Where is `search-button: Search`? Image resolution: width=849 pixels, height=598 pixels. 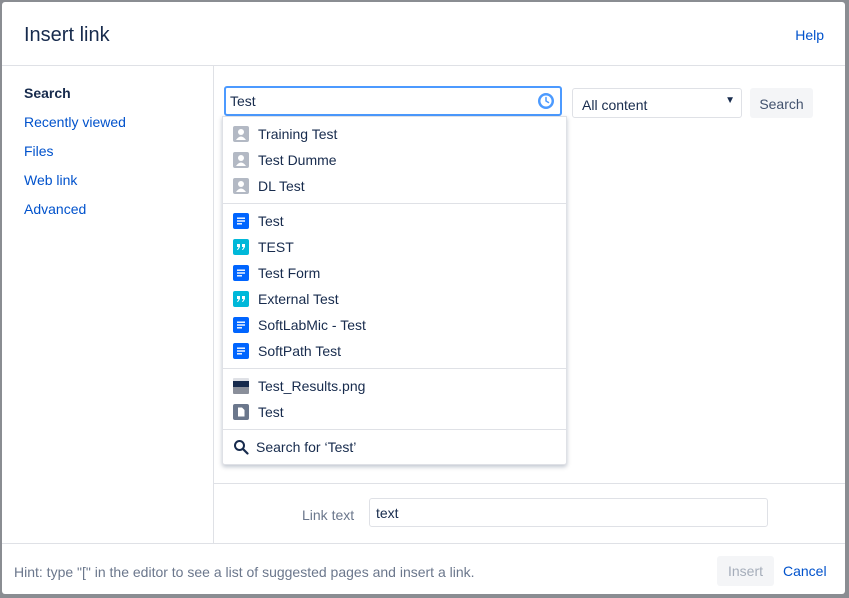 search-button: Search is located at coordinates (781, 103).